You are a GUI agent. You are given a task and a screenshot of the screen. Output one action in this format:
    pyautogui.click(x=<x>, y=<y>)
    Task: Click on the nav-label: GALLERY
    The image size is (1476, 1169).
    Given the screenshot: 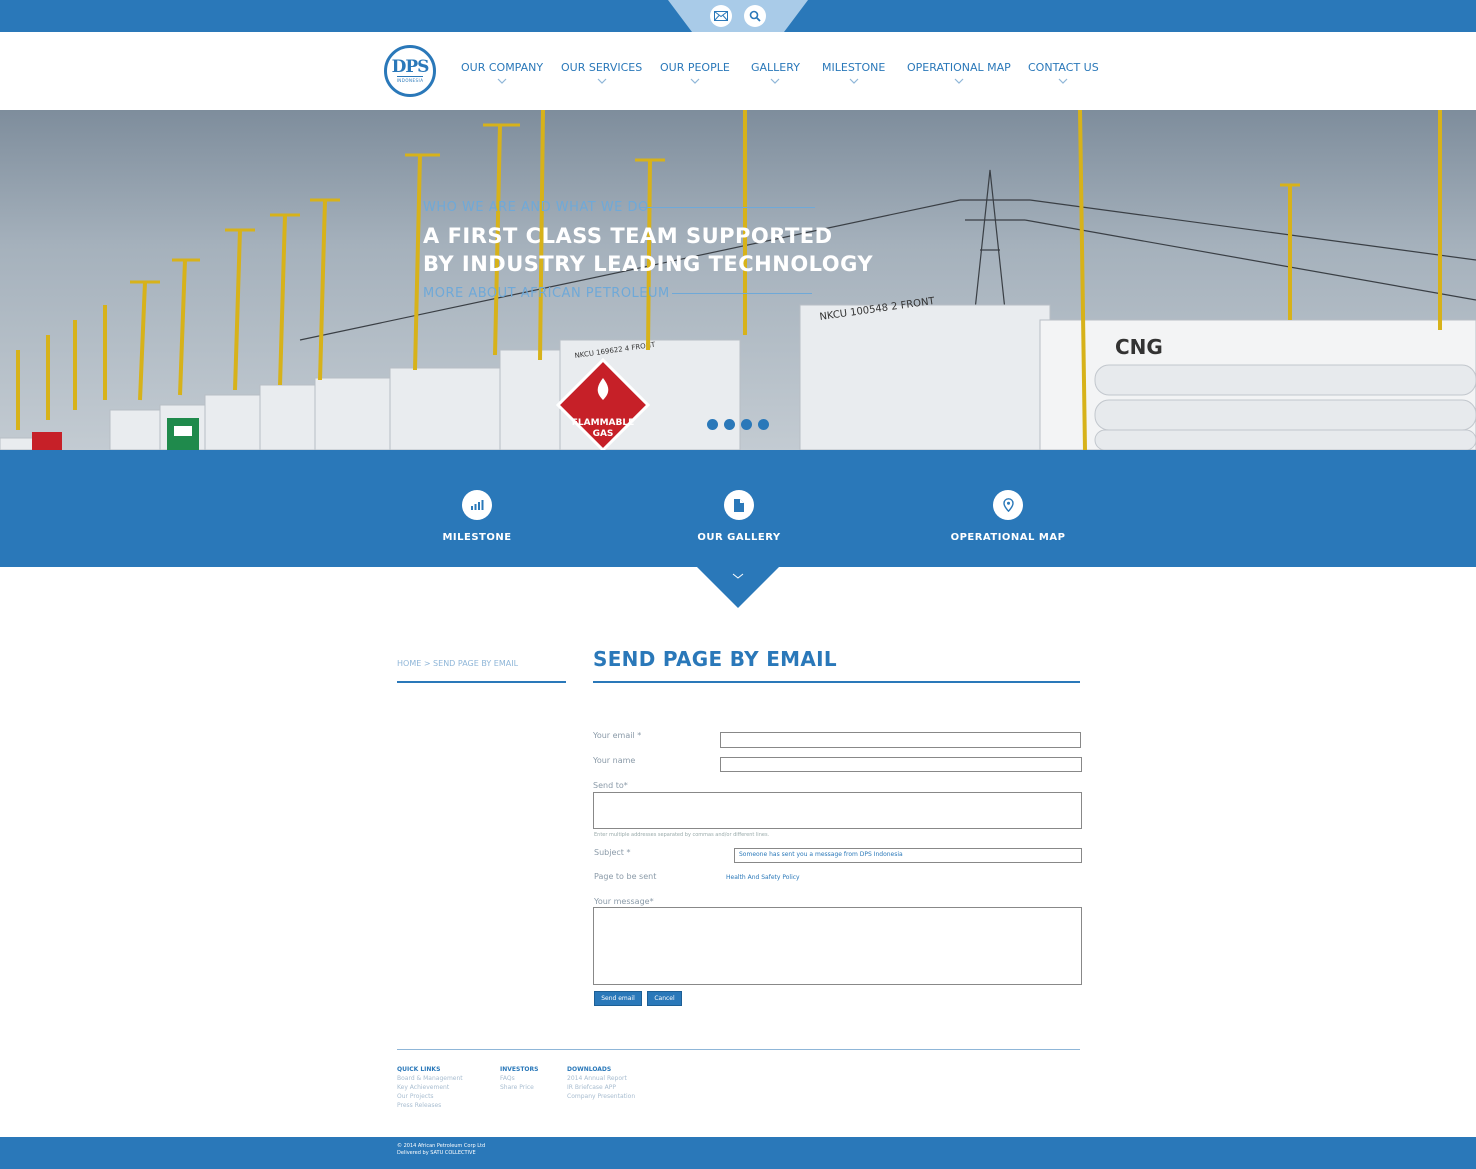 What is the action you would take?
    pyautogui.click(x=775, y=67)
    